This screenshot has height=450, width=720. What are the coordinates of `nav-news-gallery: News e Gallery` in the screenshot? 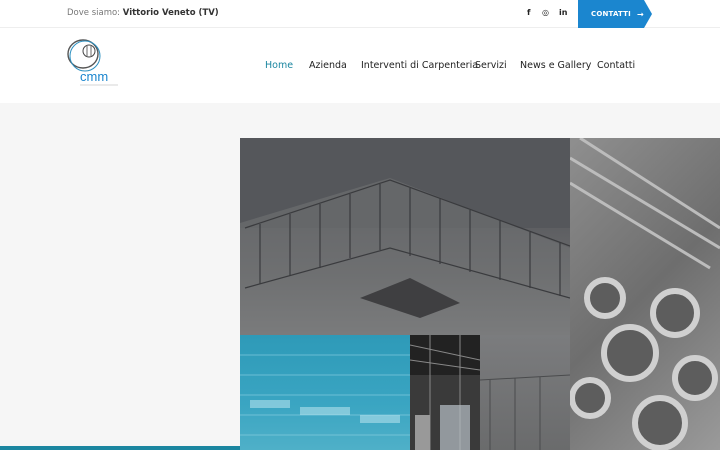 It's located at (555, 65).